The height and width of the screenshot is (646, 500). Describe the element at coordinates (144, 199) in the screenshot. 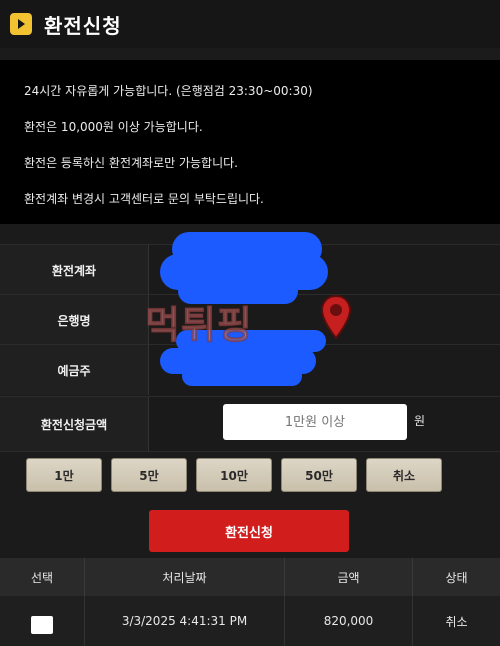

I see `notice-line-change-account: 환전계좌 변경시 고객센터로 문의 부탁드립니다.` at that location.